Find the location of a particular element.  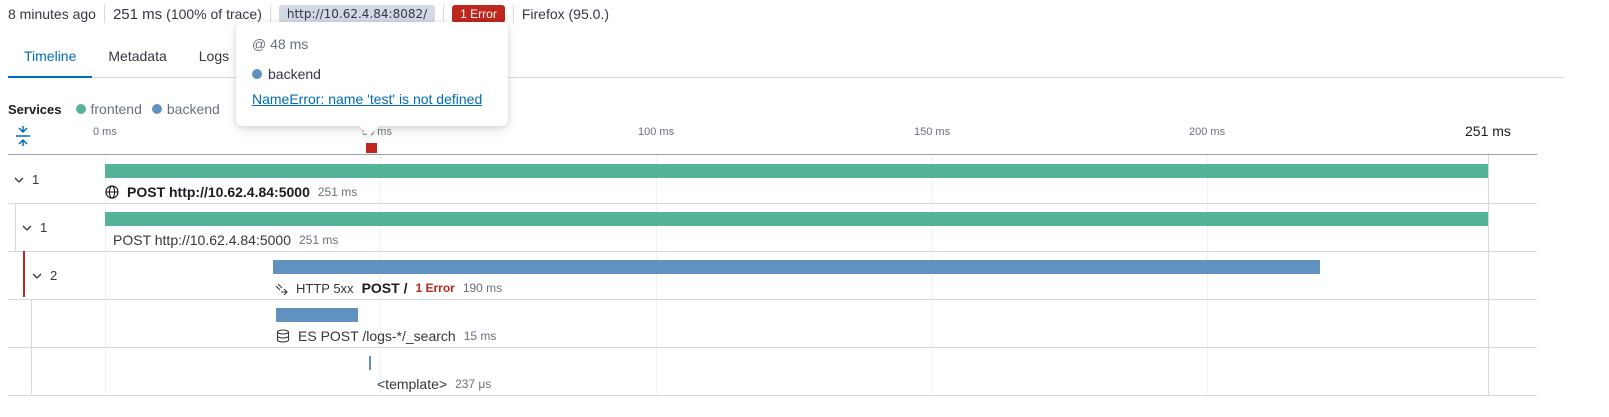

globe-icon is located at coordinates (112, 192).